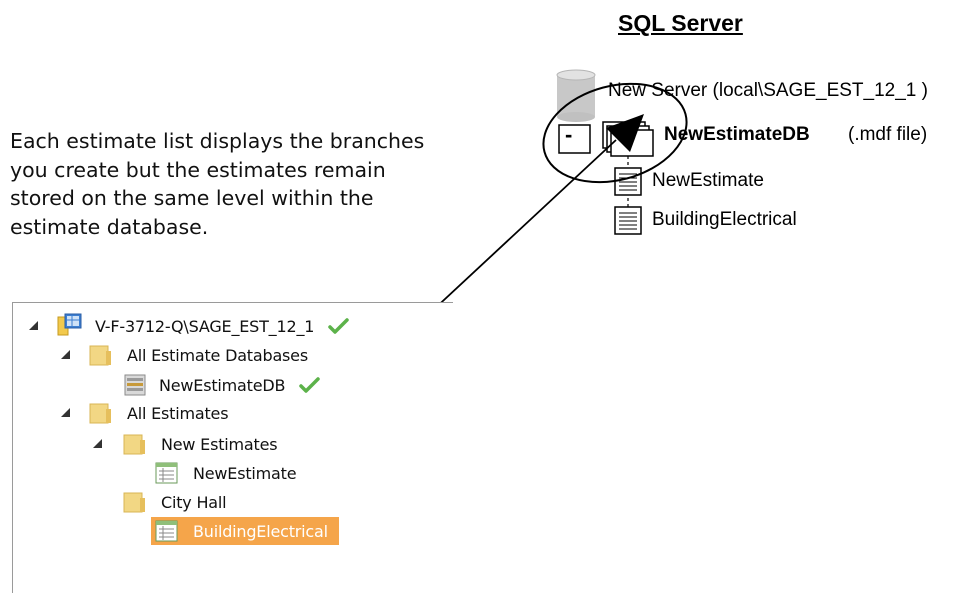 The width and height of the screenshot is (976, 593). I want to click on server-label: New Server (local\SAGE_EST_12_1 ), so click(768, 90).